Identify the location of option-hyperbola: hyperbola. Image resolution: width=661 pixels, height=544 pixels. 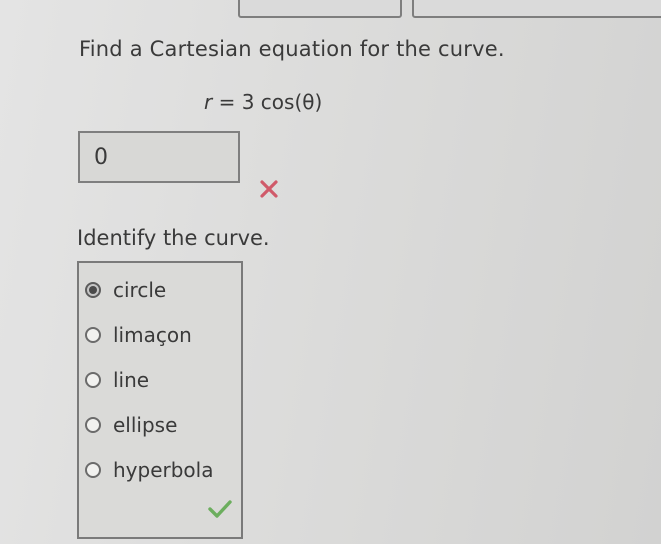
(149, 470).